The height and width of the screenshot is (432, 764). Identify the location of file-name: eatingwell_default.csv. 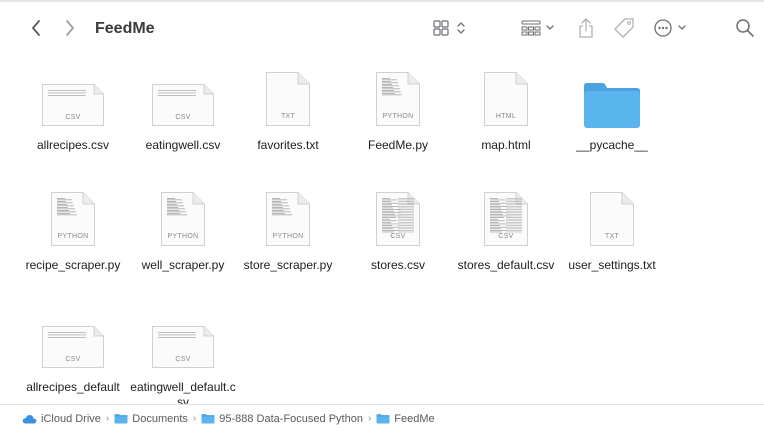
(183, 392).